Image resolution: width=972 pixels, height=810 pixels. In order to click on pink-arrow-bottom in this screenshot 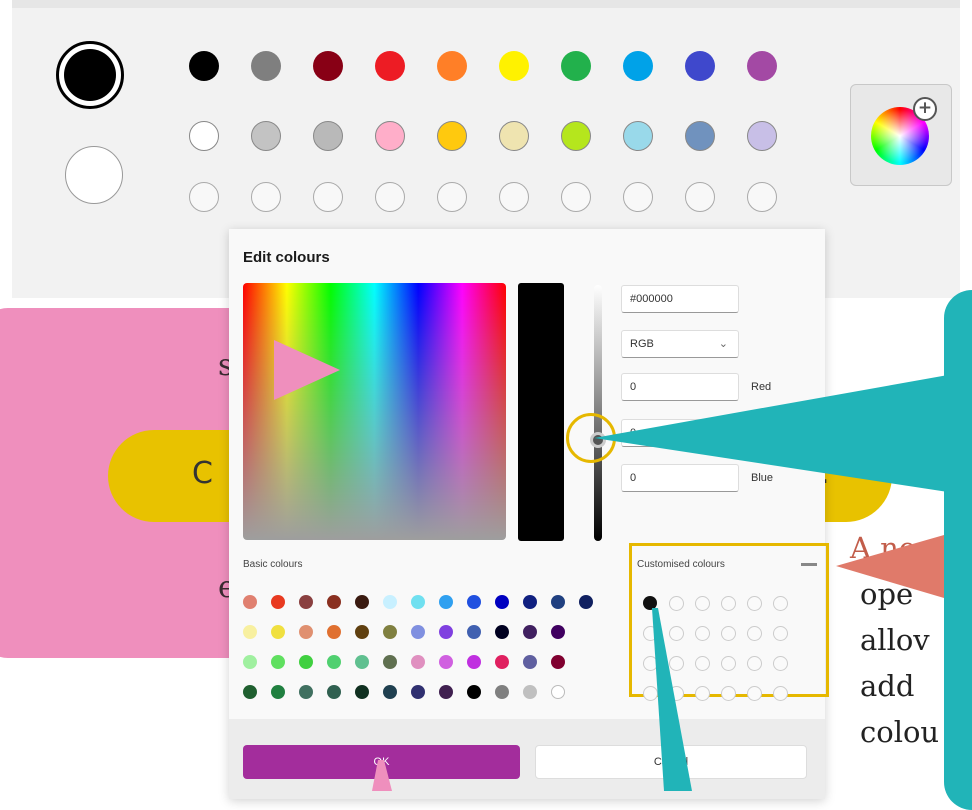, I will do `click(382, 775)`.